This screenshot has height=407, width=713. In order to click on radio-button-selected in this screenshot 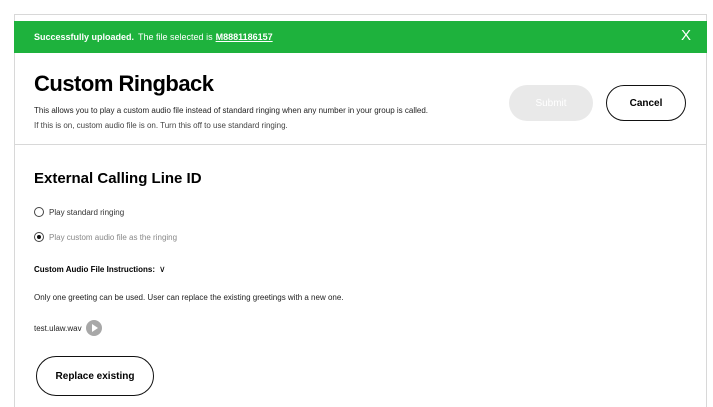, I will do `click(39, 237)`.